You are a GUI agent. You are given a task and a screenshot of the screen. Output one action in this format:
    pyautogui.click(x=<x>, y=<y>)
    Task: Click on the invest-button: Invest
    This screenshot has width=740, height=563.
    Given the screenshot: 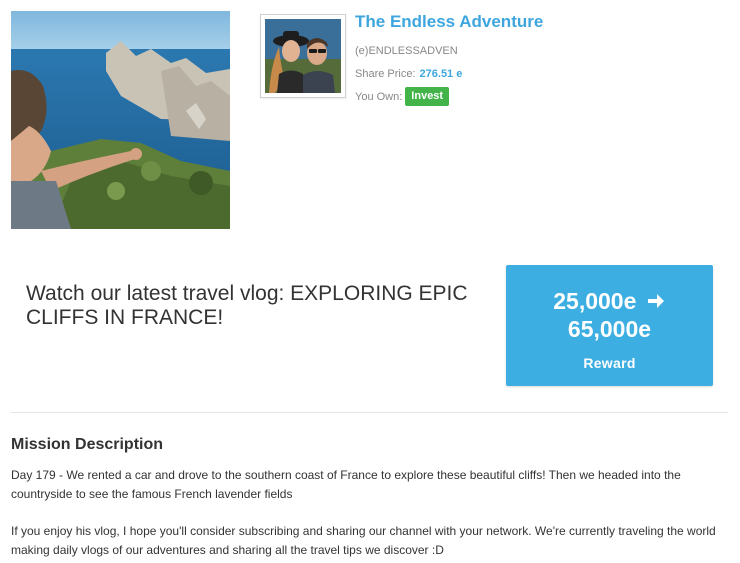 What is the action you would take?
    pyautogui.click(x=427, y=96)
    